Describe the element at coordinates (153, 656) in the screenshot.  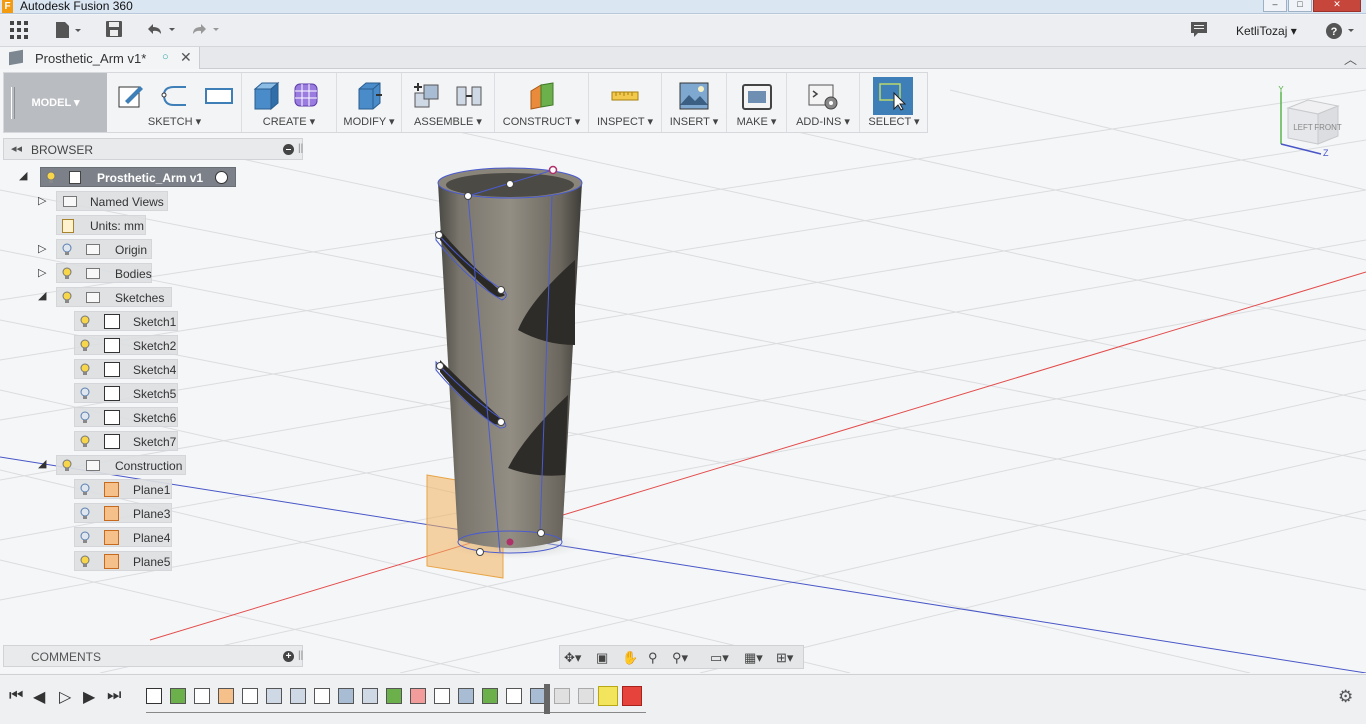
I see `comments-panel-header: COMMENTS + ||` at that location.